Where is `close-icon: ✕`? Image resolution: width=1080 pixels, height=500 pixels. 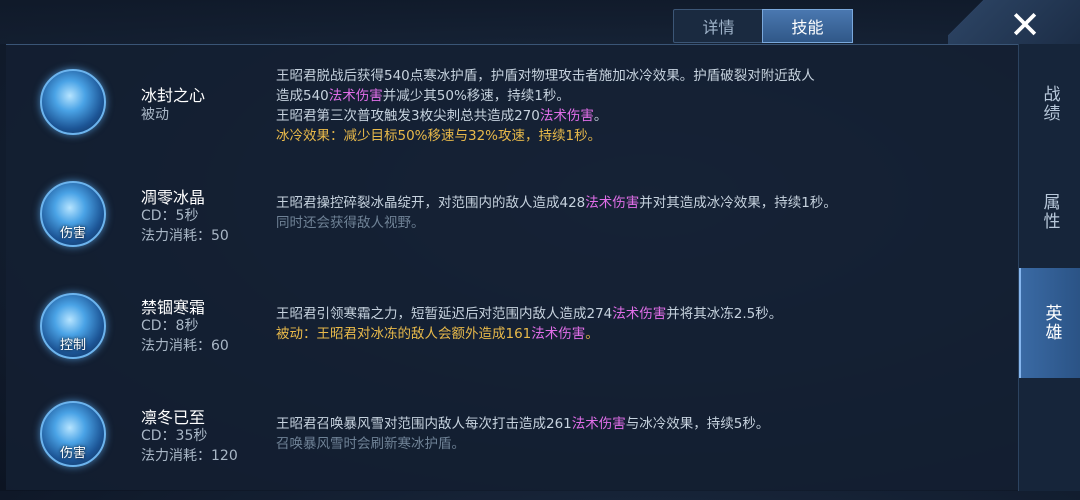 close-icon: ✕ is located at coordinates (1025, 25).